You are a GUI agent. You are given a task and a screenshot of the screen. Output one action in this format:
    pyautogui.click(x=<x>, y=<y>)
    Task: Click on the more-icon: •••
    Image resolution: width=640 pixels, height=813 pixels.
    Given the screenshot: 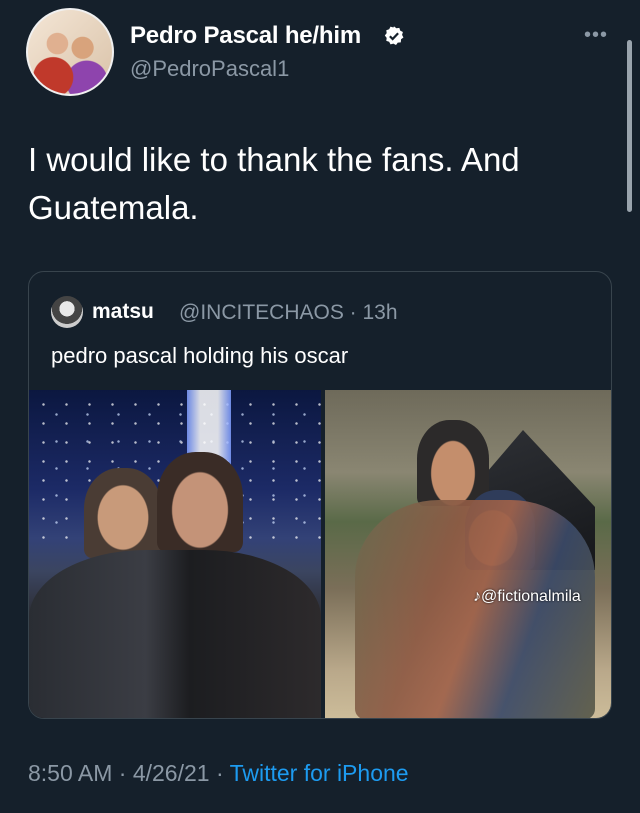 What is the action you would take?
    pyautogui.click(x=596, y=35)
    